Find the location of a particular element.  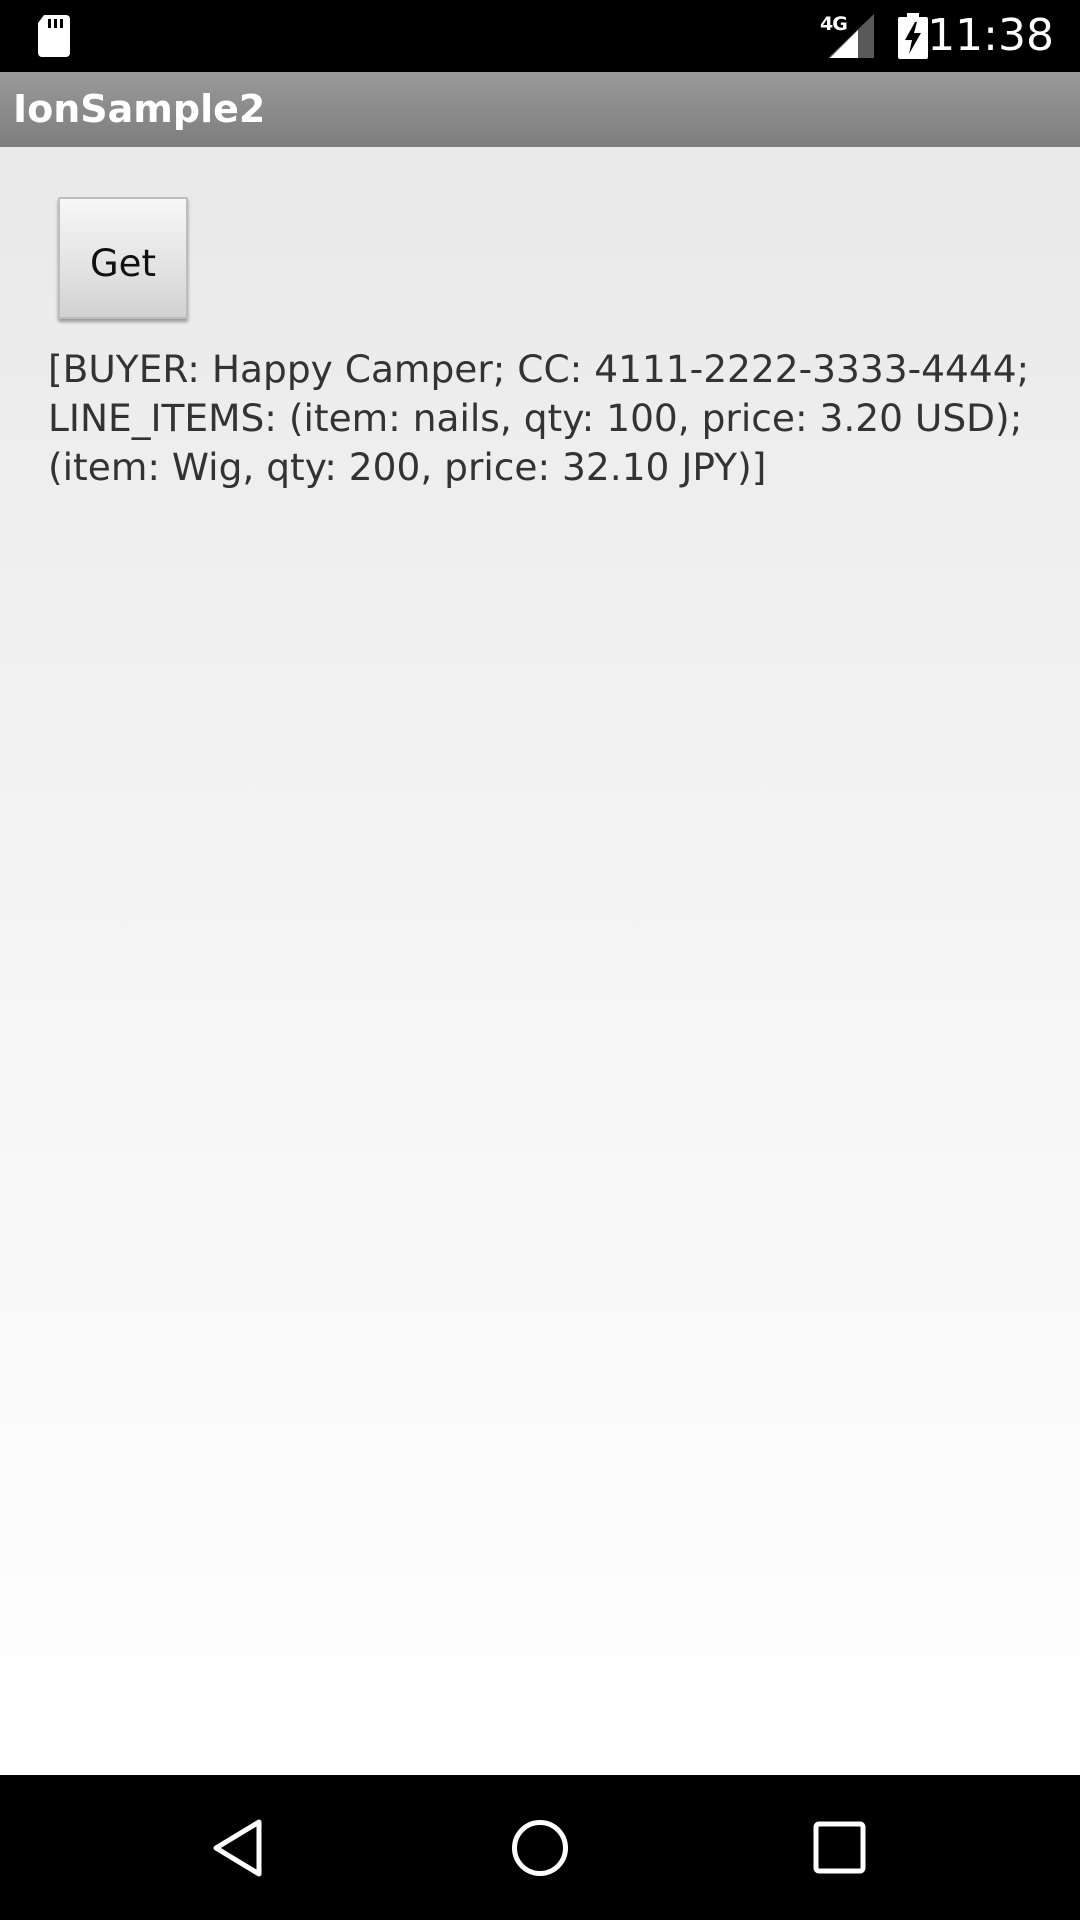

recents-icon is located at coordinates (839, 1847).